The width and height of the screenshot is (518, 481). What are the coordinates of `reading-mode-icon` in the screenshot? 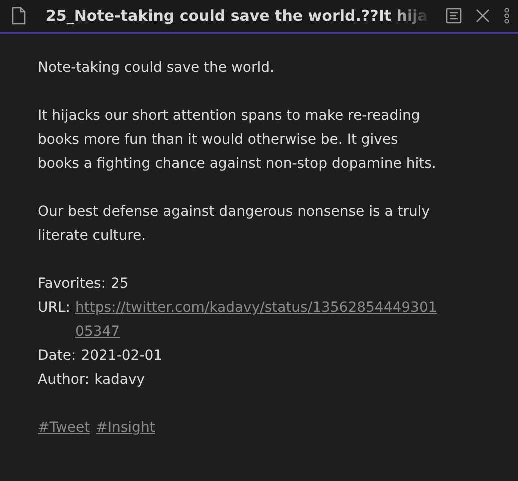 It's located at (454, 16).